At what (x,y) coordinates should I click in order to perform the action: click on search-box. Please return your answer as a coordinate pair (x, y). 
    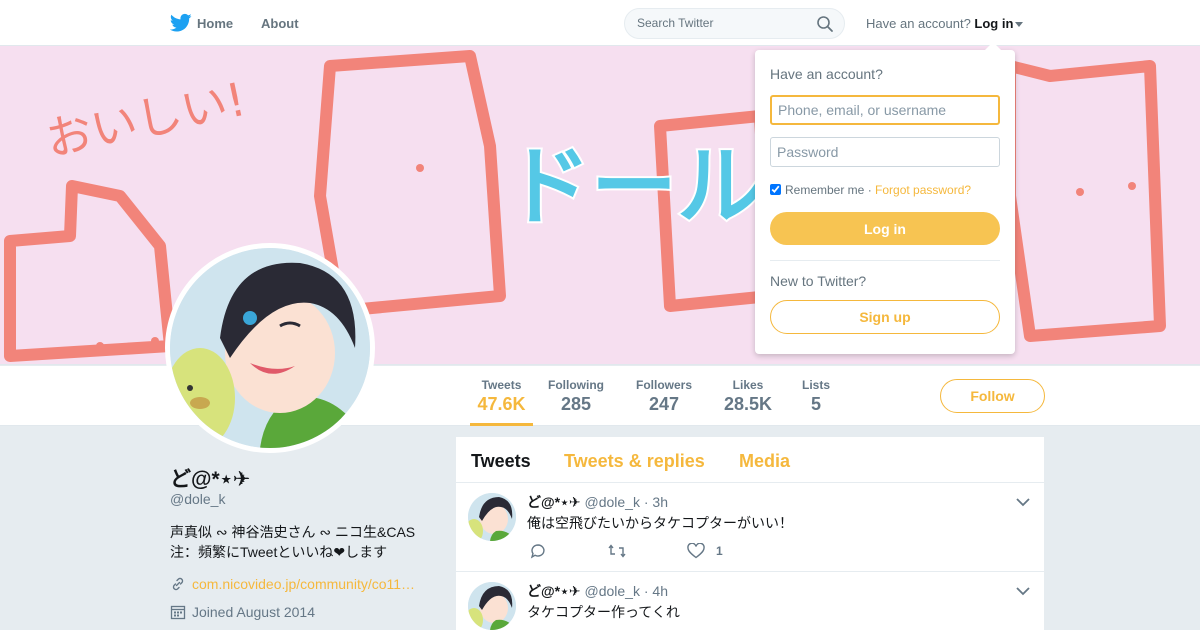
    Looking at the image, I should click on (734, 23).